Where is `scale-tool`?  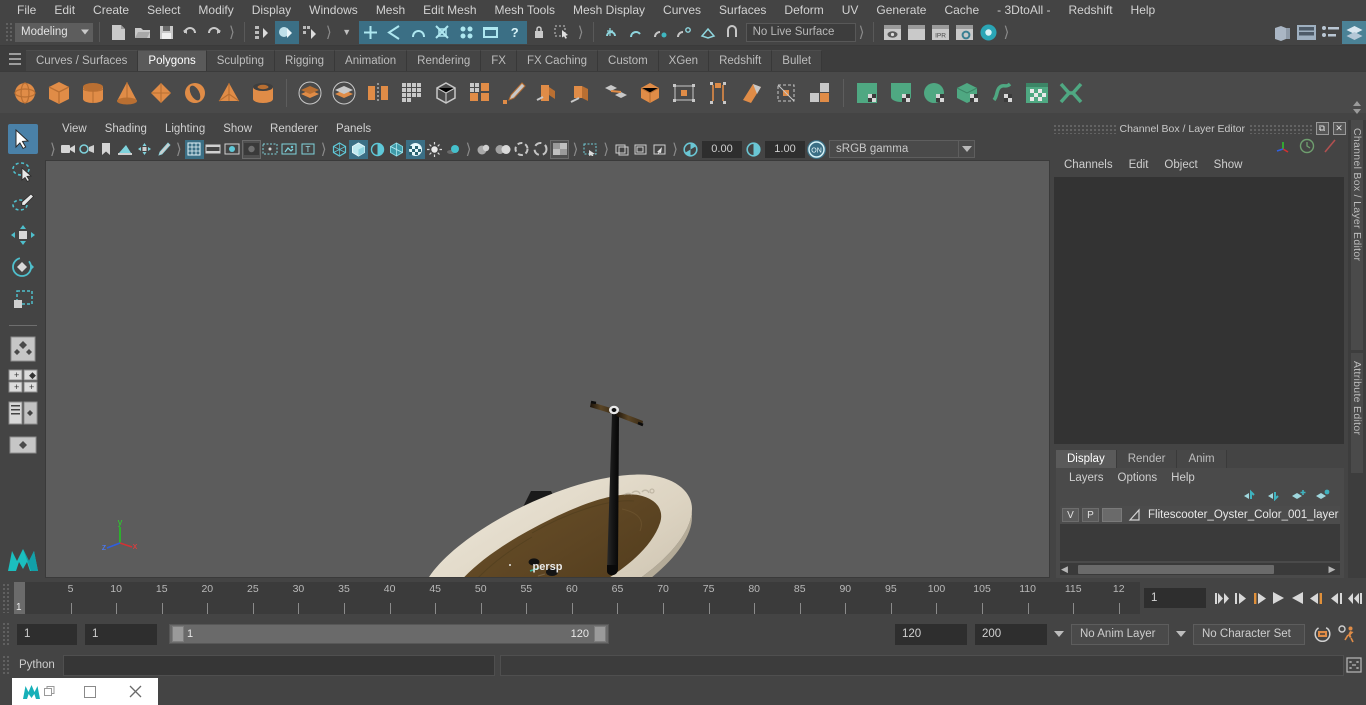
scale-tool is located at coordinates (23, 299).